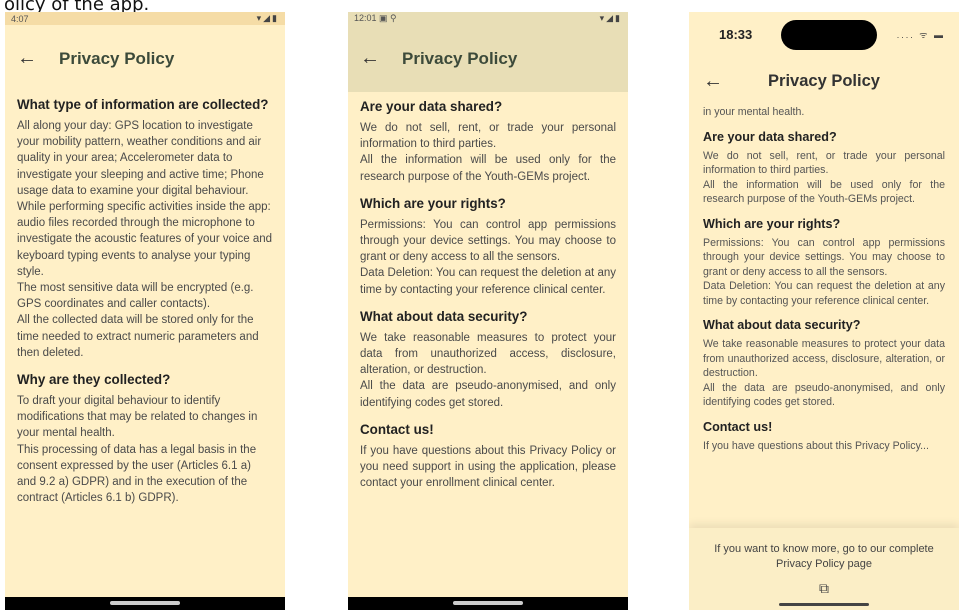 This screenshot has width=959, height=610. Describe the element at coordinates (94, 380) in the screenshot. I see `section-heading: Why are they collected?` at that location.